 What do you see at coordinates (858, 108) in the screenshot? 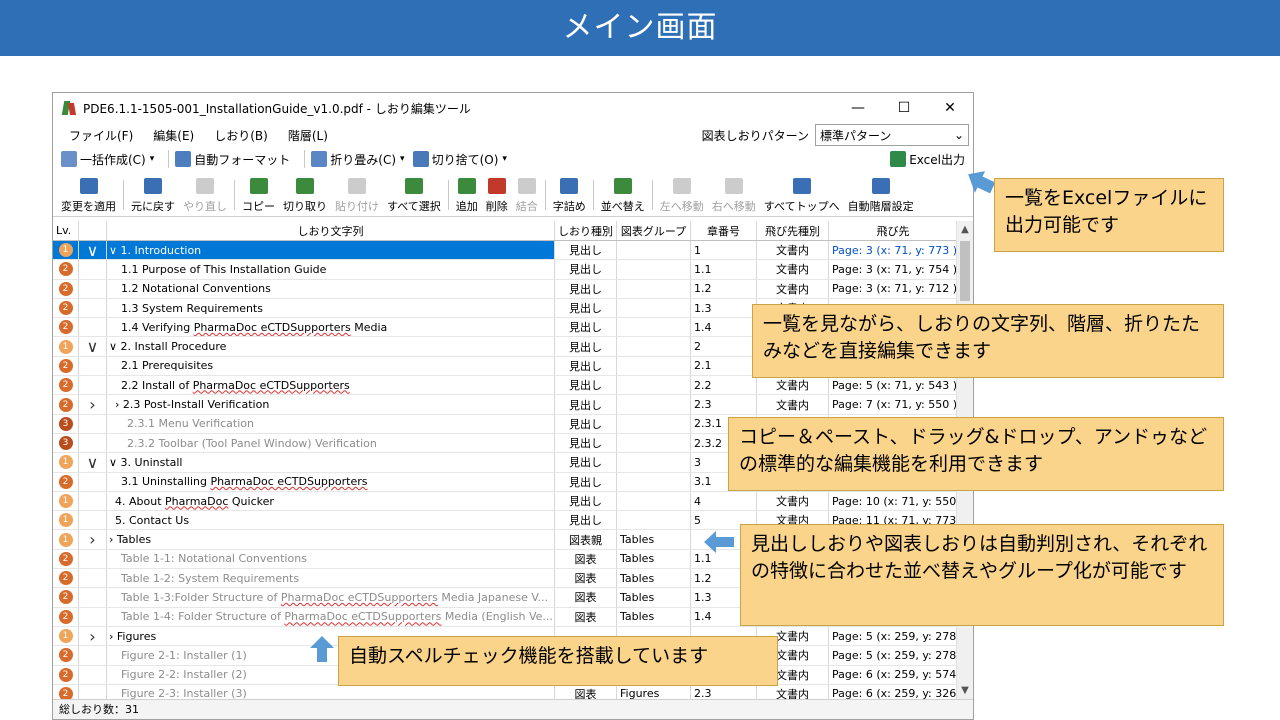
I see `minimize-button: —` at bounding box center [858, 108].